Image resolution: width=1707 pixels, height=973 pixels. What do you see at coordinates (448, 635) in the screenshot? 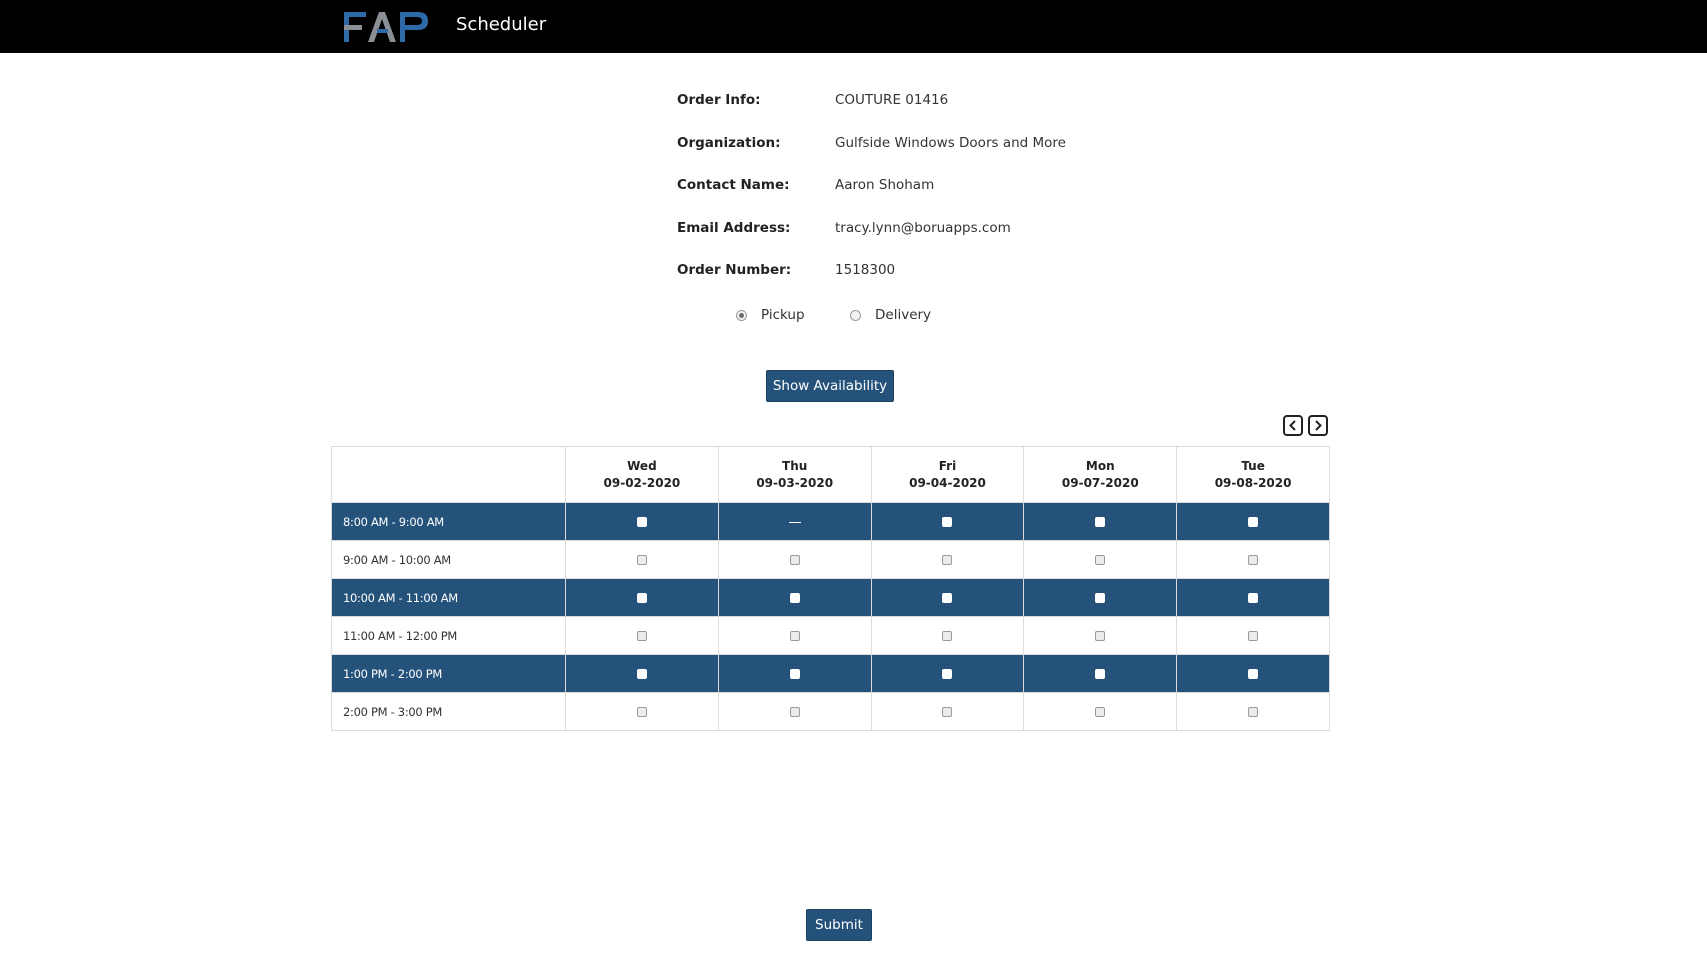
I see `time-slot-label: 11:00 AM - 12:00 PM` at bounding box center [448, 635].